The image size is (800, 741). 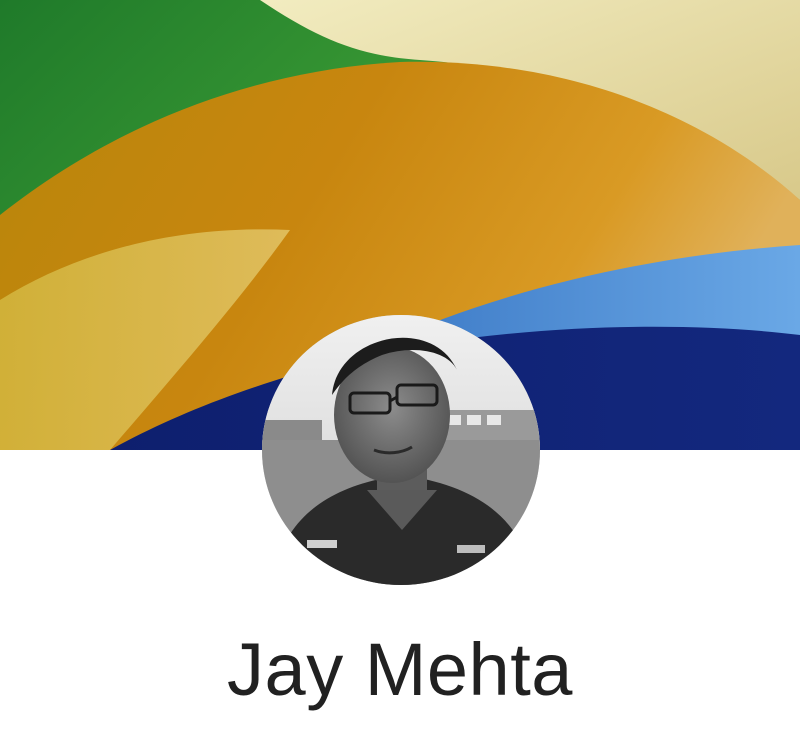 I want to click on avatar-photo, so click(x=401, y=450).